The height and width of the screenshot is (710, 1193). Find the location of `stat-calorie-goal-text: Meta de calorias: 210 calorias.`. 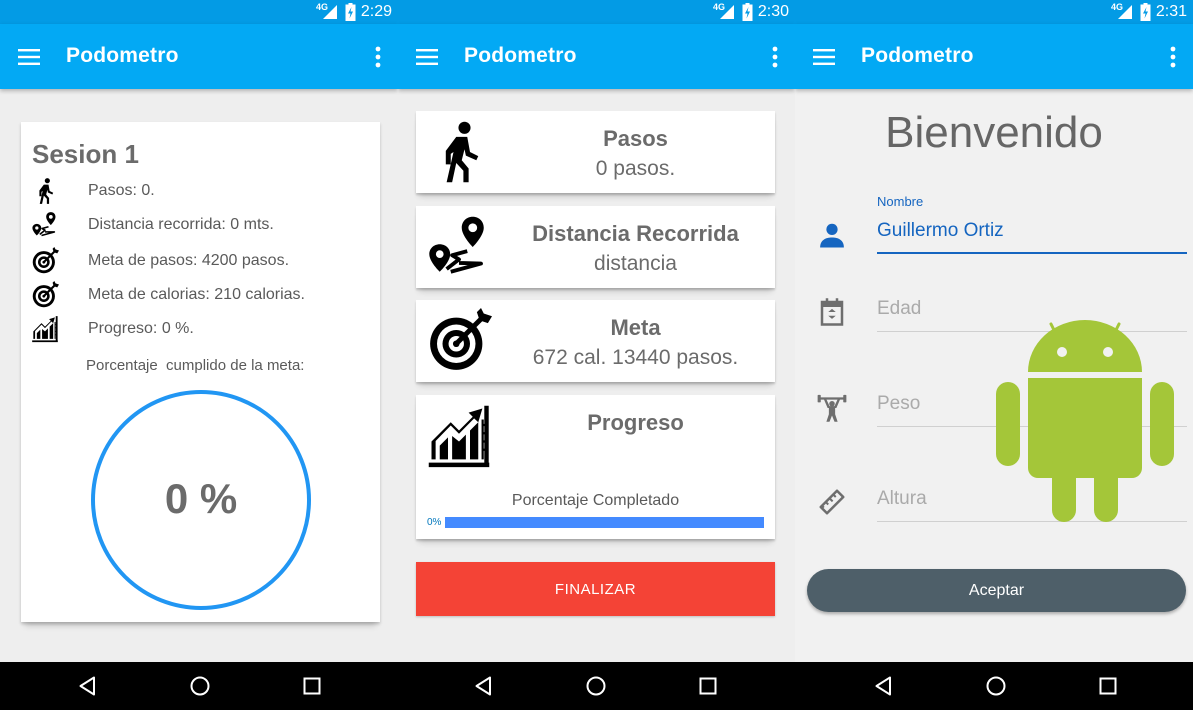

stat-calorie-goal-text: Meta de calorias: 210 calorias. is located at coordinates (196, 294).